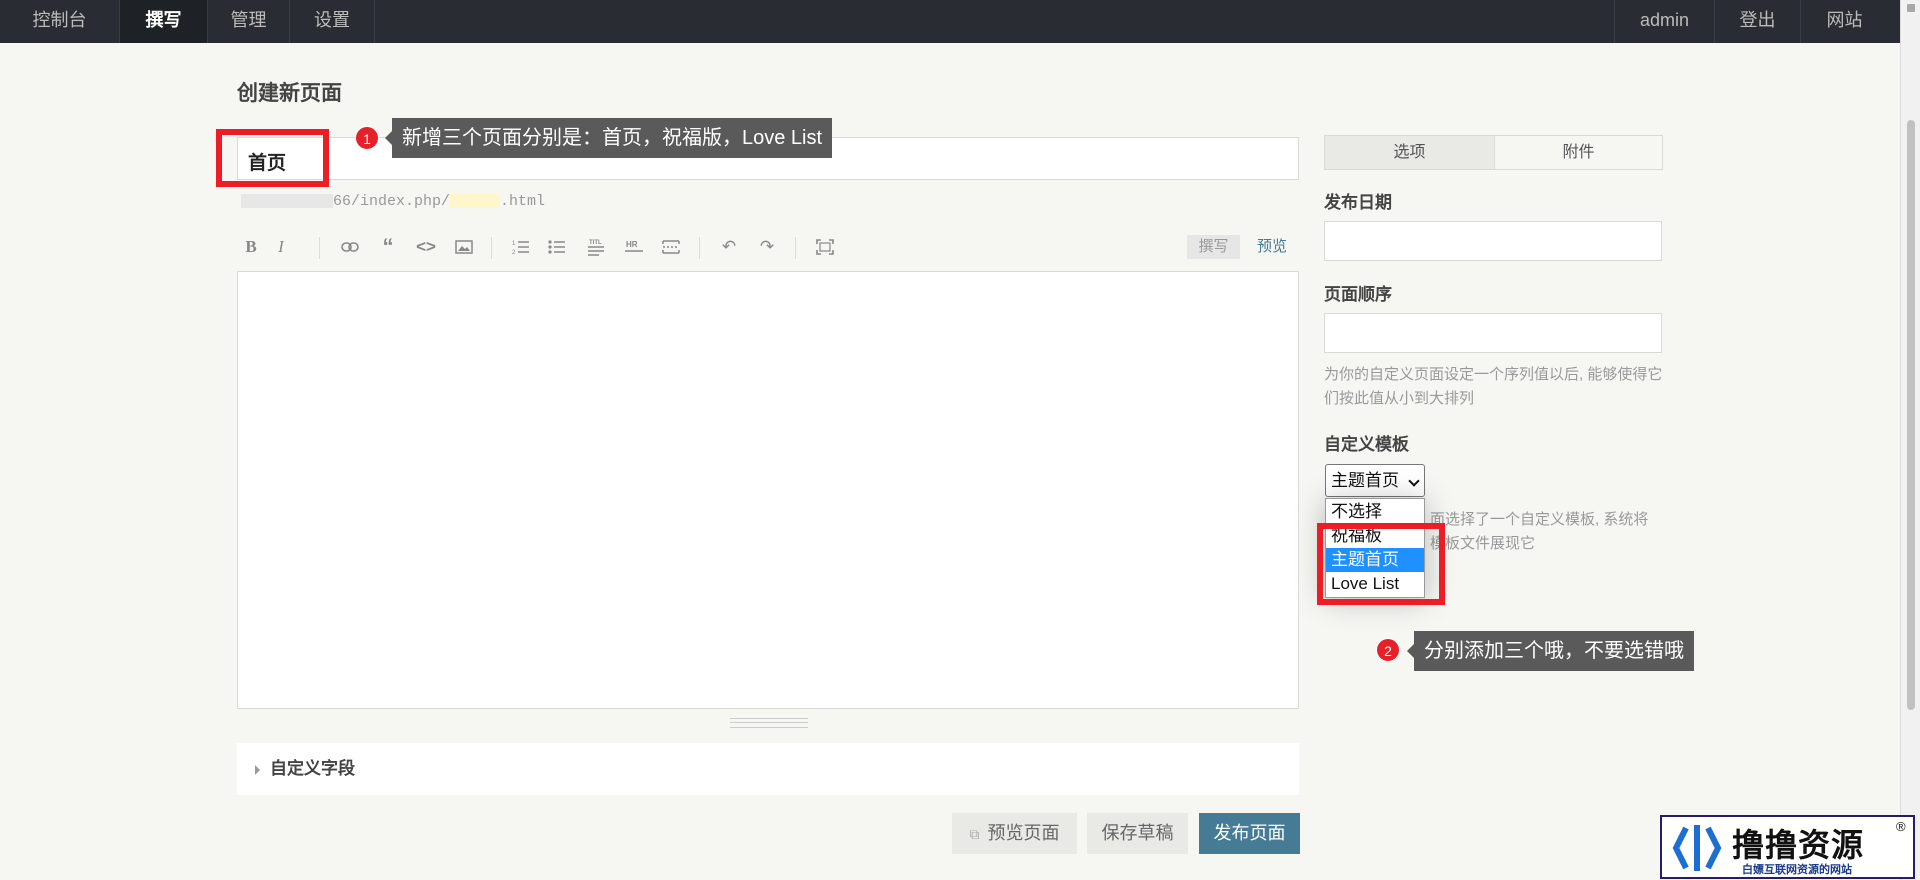 Image resolution: width=1920 pixels, height=880 pixels. I want to click on editor-toolbar: B I “ <> 12 TITL HR ↶ ↷ 撰写 预览, so click(768, 248).